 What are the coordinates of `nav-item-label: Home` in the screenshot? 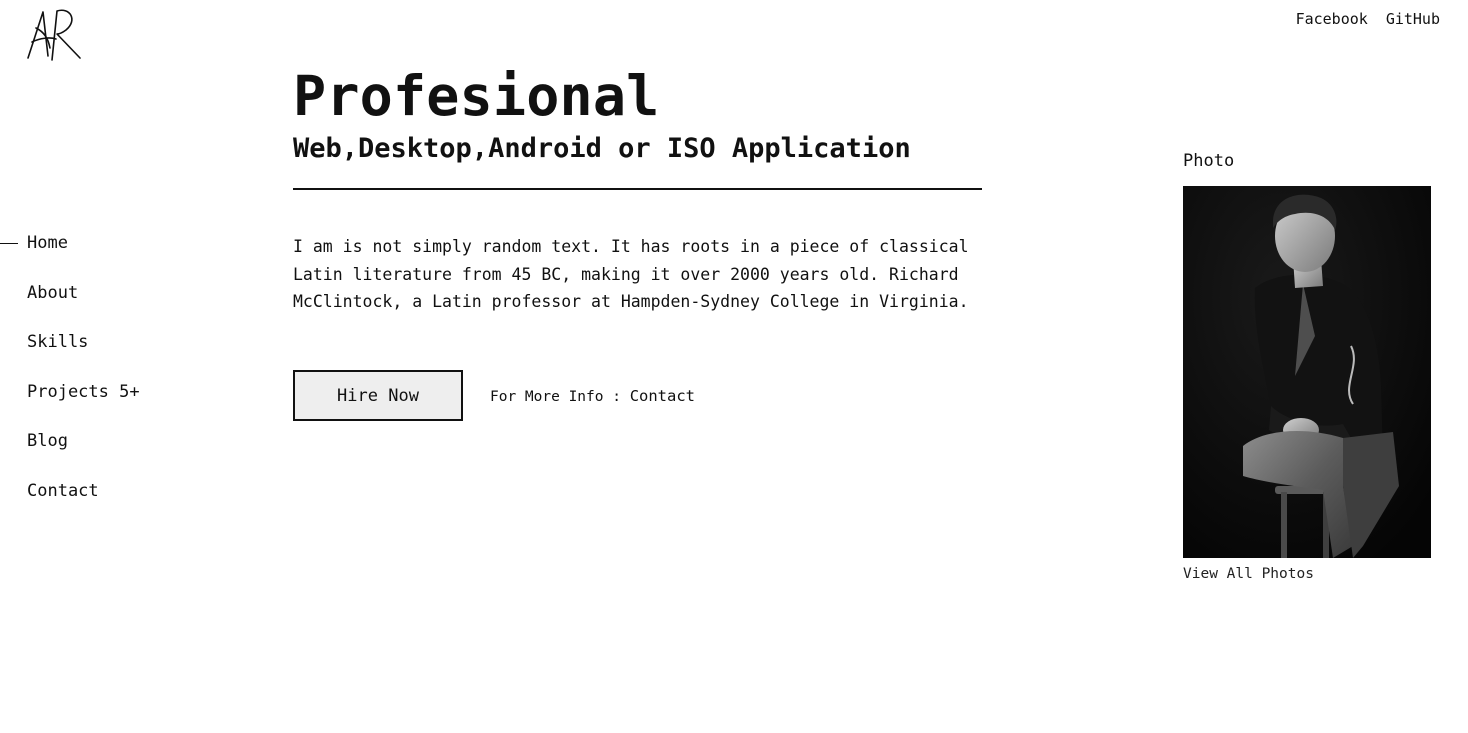 It's located at (47, 243).